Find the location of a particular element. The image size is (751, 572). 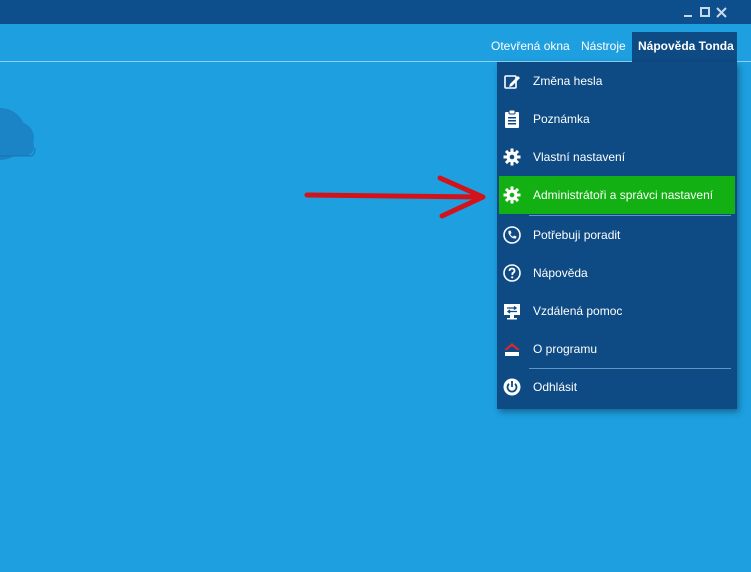

menu-item-label: Odhlásit is located at coordinates (555, 387).